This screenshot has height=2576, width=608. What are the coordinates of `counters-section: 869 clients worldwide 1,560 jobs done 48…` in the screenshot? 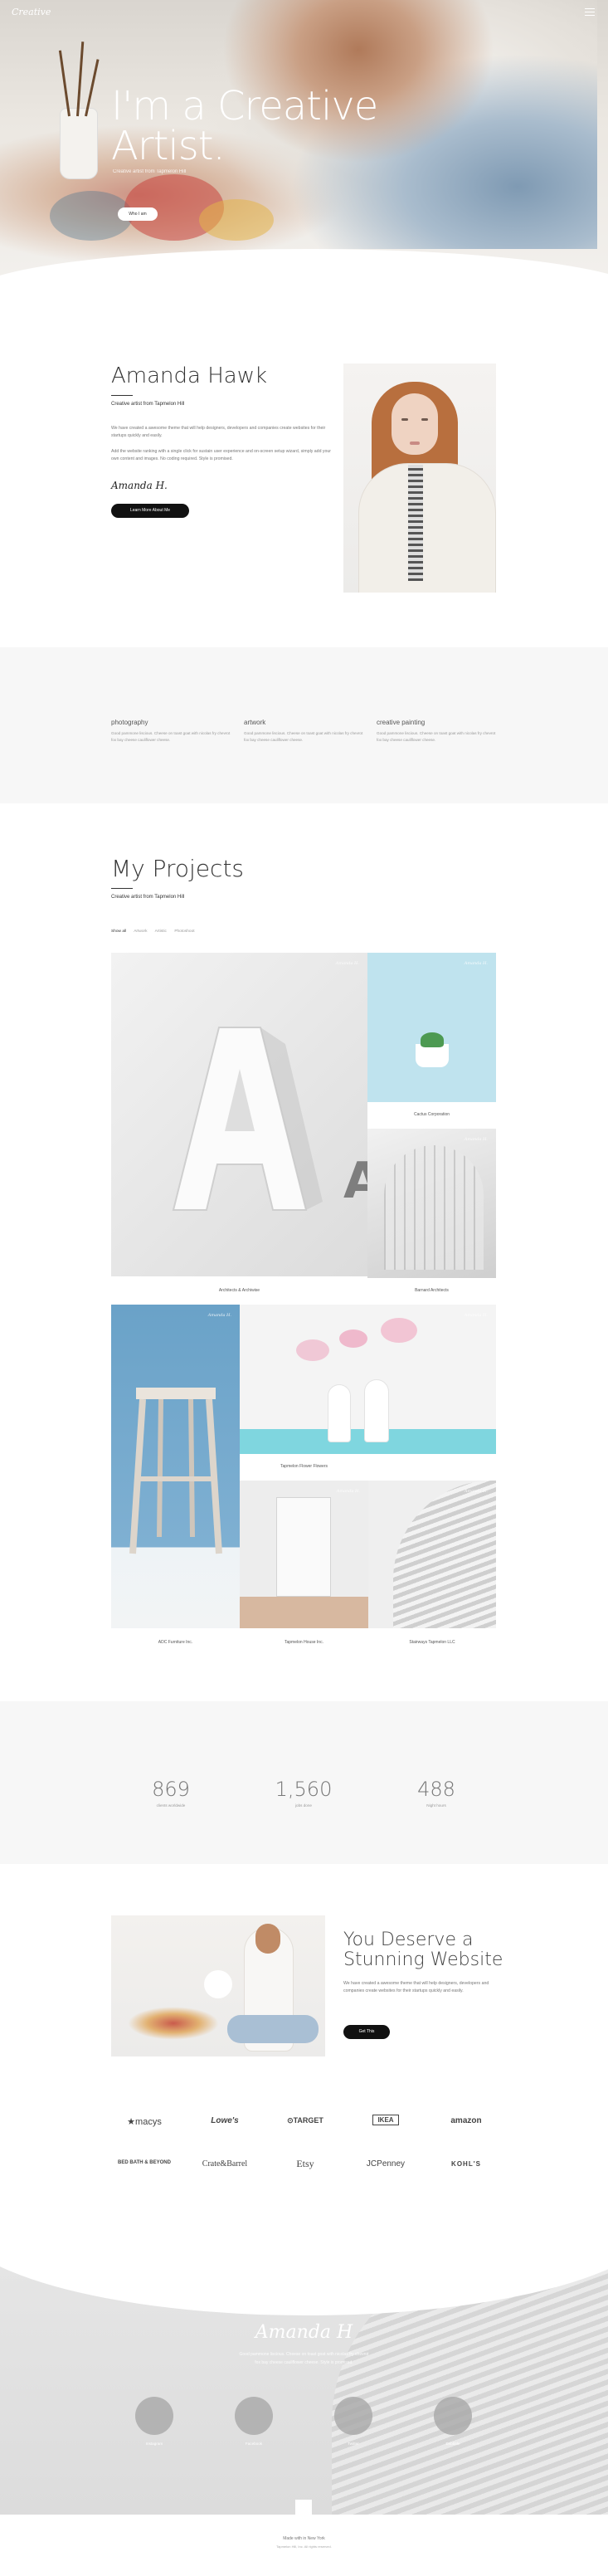 It's located at (304, 1783).